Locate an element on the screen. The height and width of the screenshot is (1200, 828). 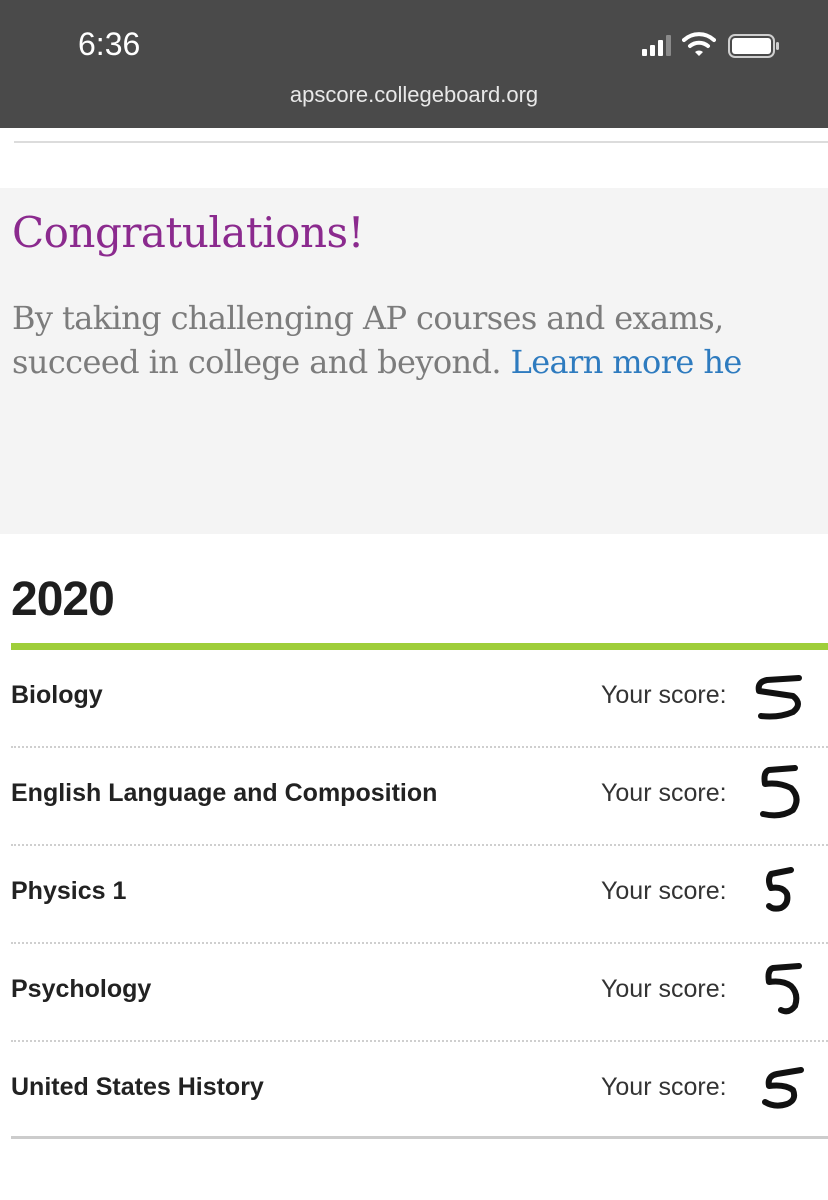
congratulations-line-2-text: succeed in college and beyond. is located at coordinates (261, 362).